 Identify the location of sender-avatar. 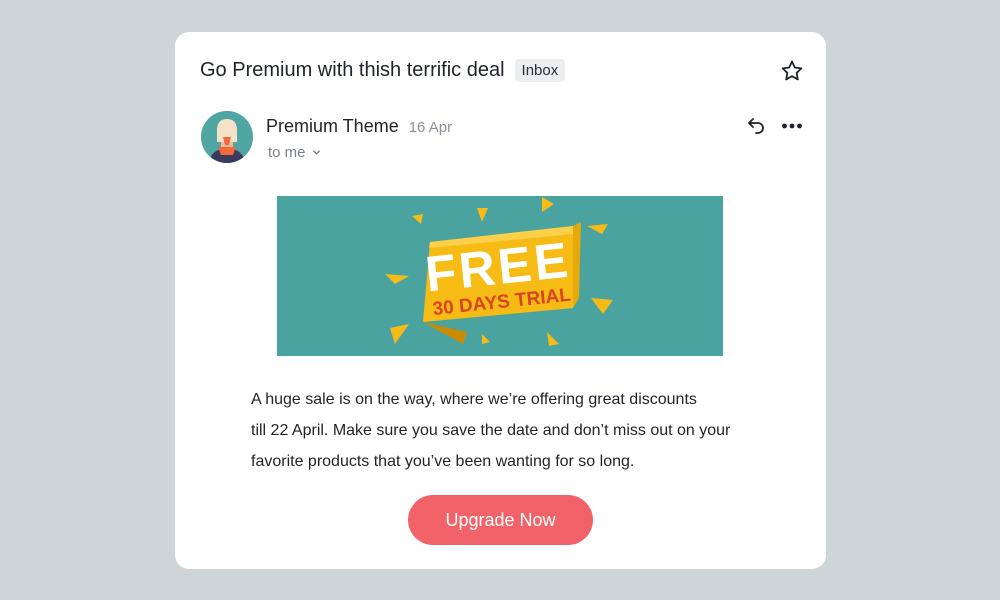
(227, 137).